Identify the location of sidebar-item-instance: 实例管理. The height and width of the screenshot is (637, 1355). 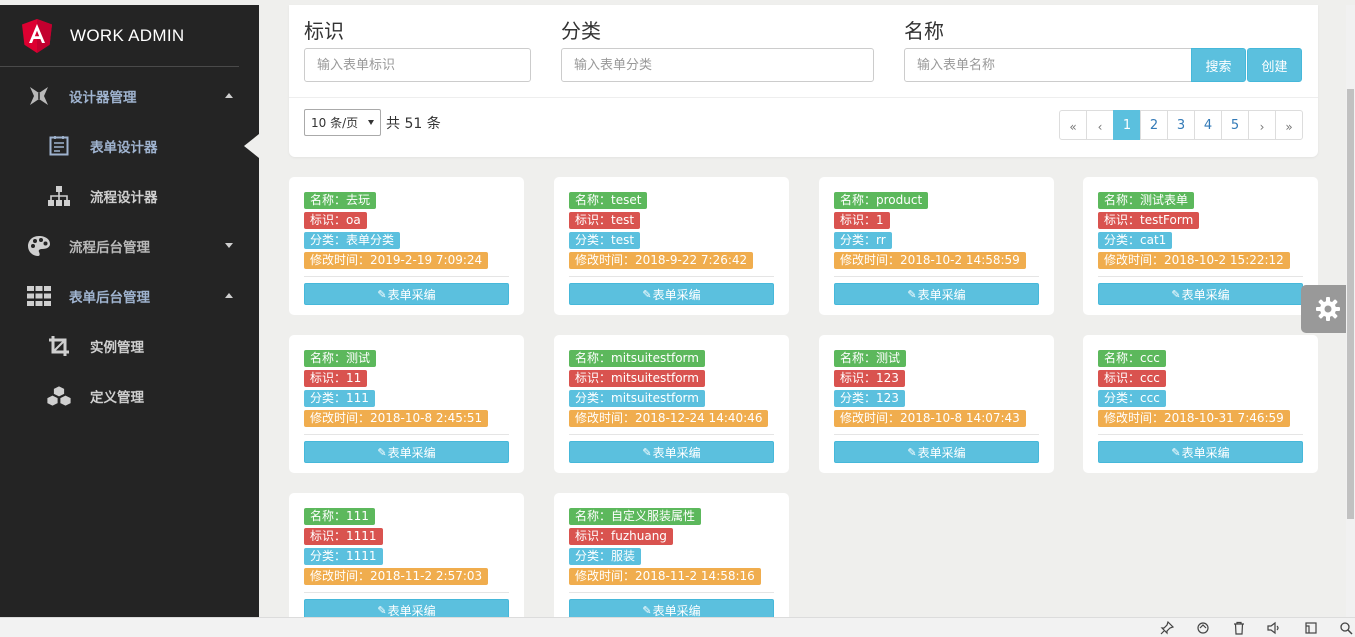
(129, 346).